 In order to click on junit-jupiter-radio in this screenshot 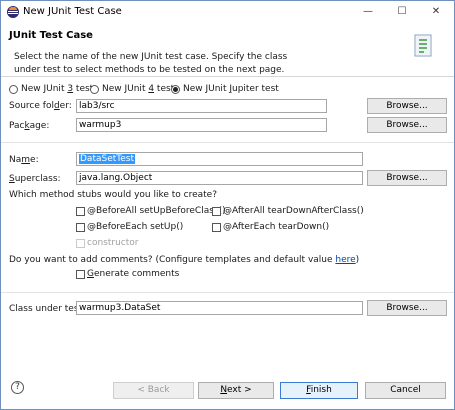, I will do `click(175, 89)`.